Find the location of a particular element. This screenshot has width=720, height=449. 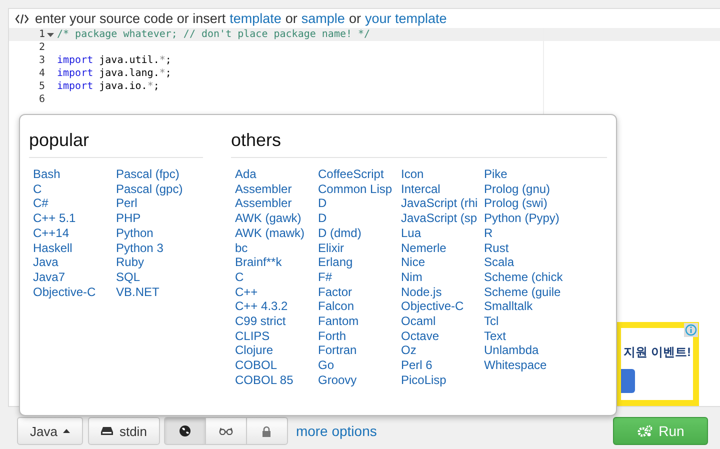

language-link: Clojure is located at coordinates (276, 350).